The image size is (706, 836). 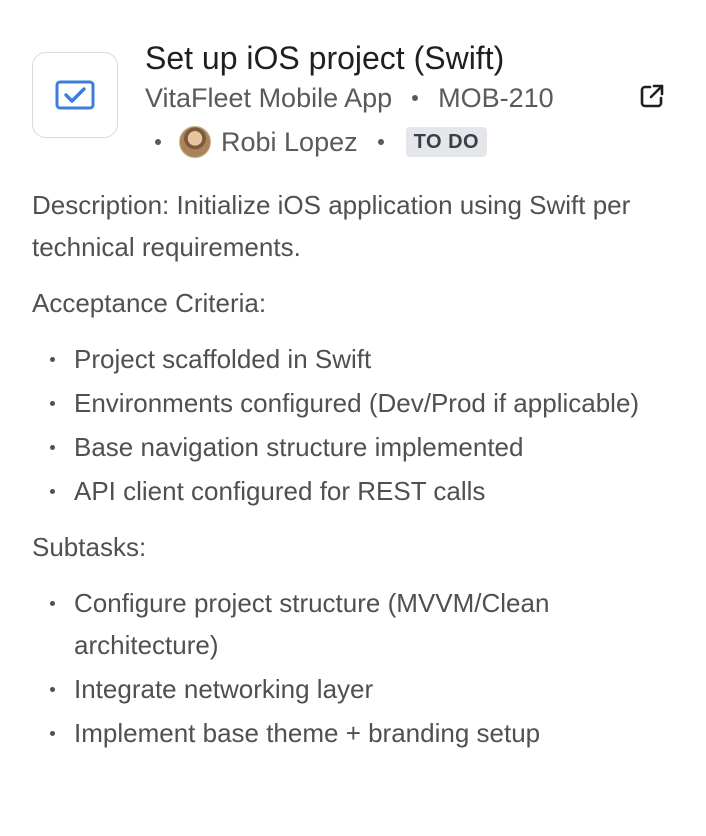 I want to click on status-badge: TO DO, so click(x=446, y=142).